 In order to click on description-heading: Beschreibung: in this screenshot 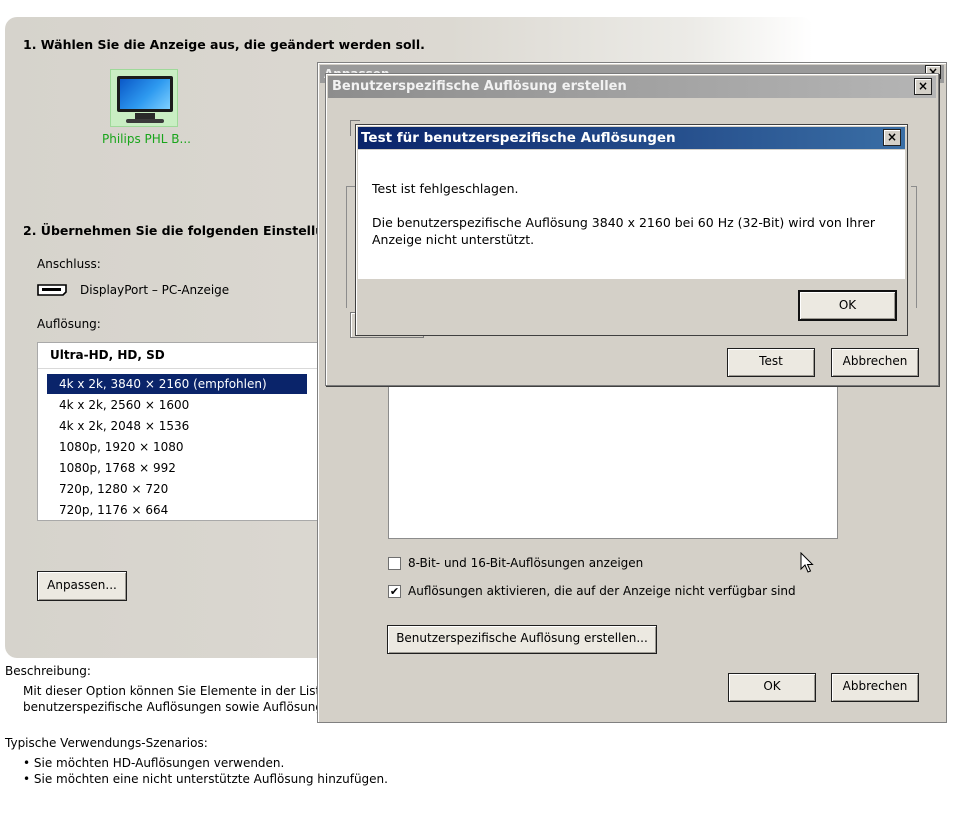, I will do `click(48, 671)`.